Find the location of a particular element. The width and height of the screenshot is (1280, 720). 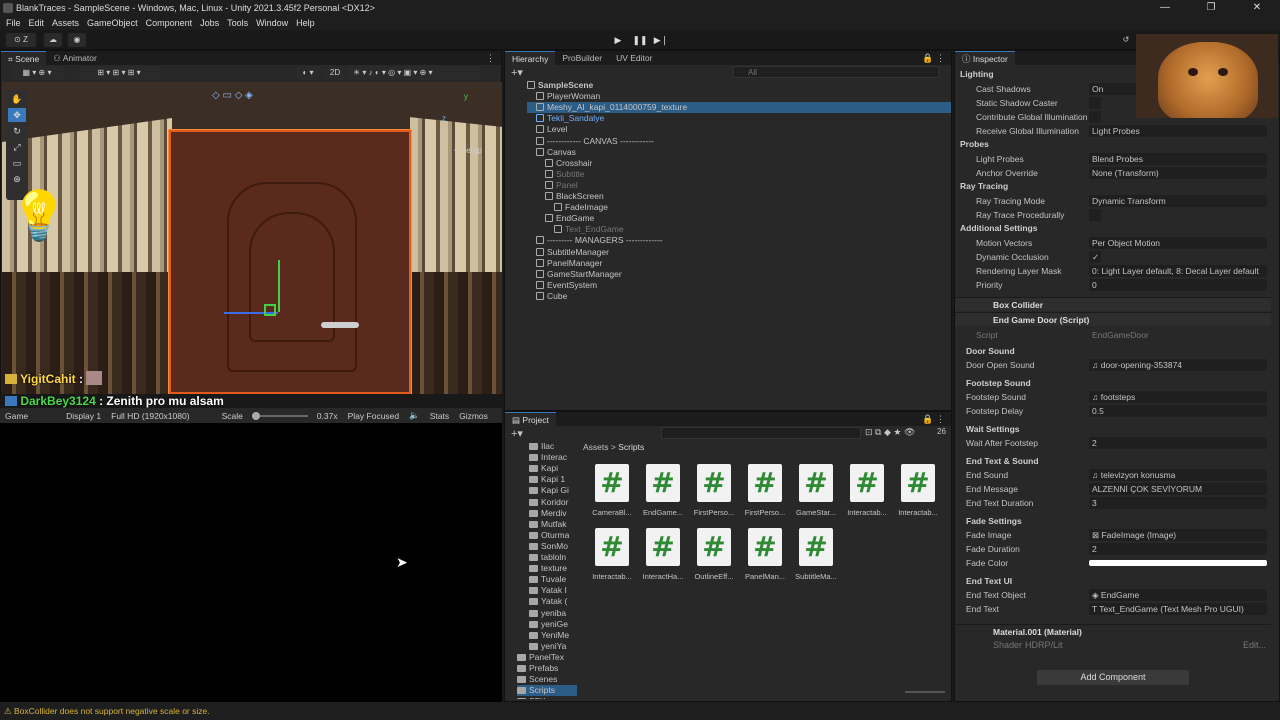

hierarchy-item: SampleScene is located at coordinates (737, 85).